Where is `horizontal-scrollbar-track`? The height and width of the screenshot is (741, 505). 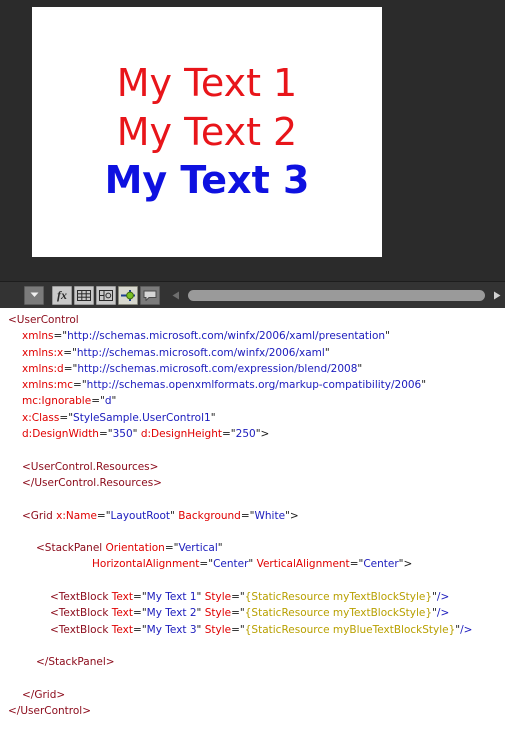
horizontal-scrollbar-track is located at coordinates (336, 295).